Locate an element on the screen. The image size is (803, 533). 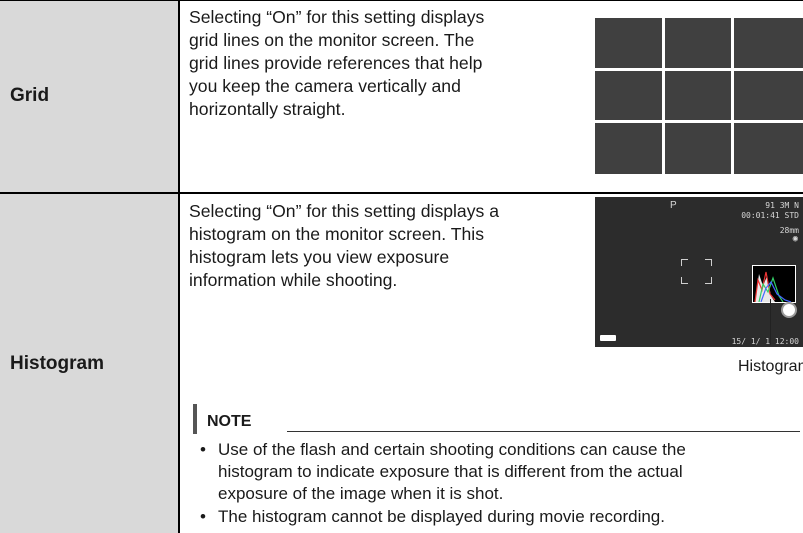
histogram-callout-line is located at coordinates (770, 322).